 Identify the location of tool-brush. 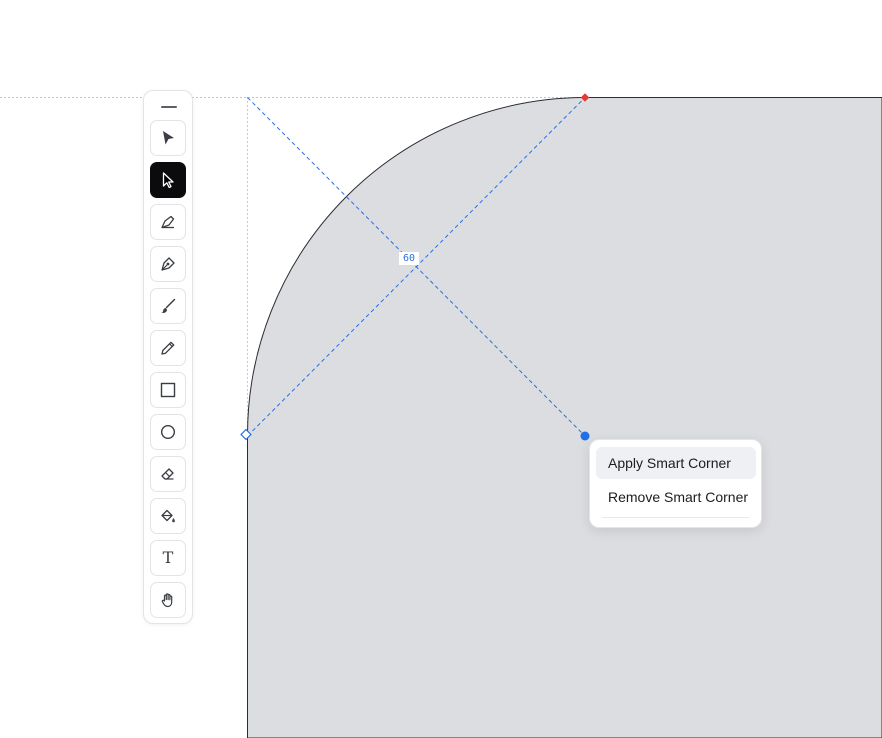
(168, 306).